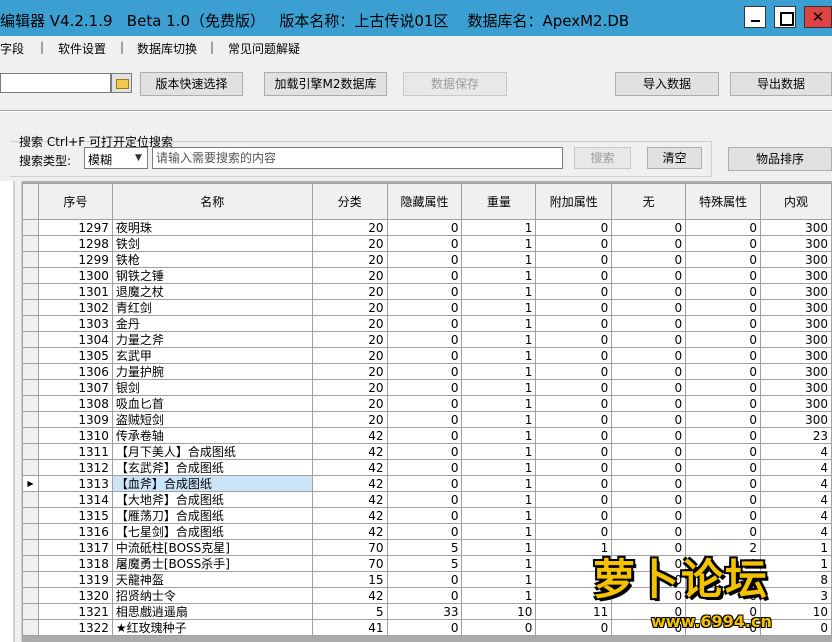  I want to click on table-cell: 铁剑, so click(212, 243).